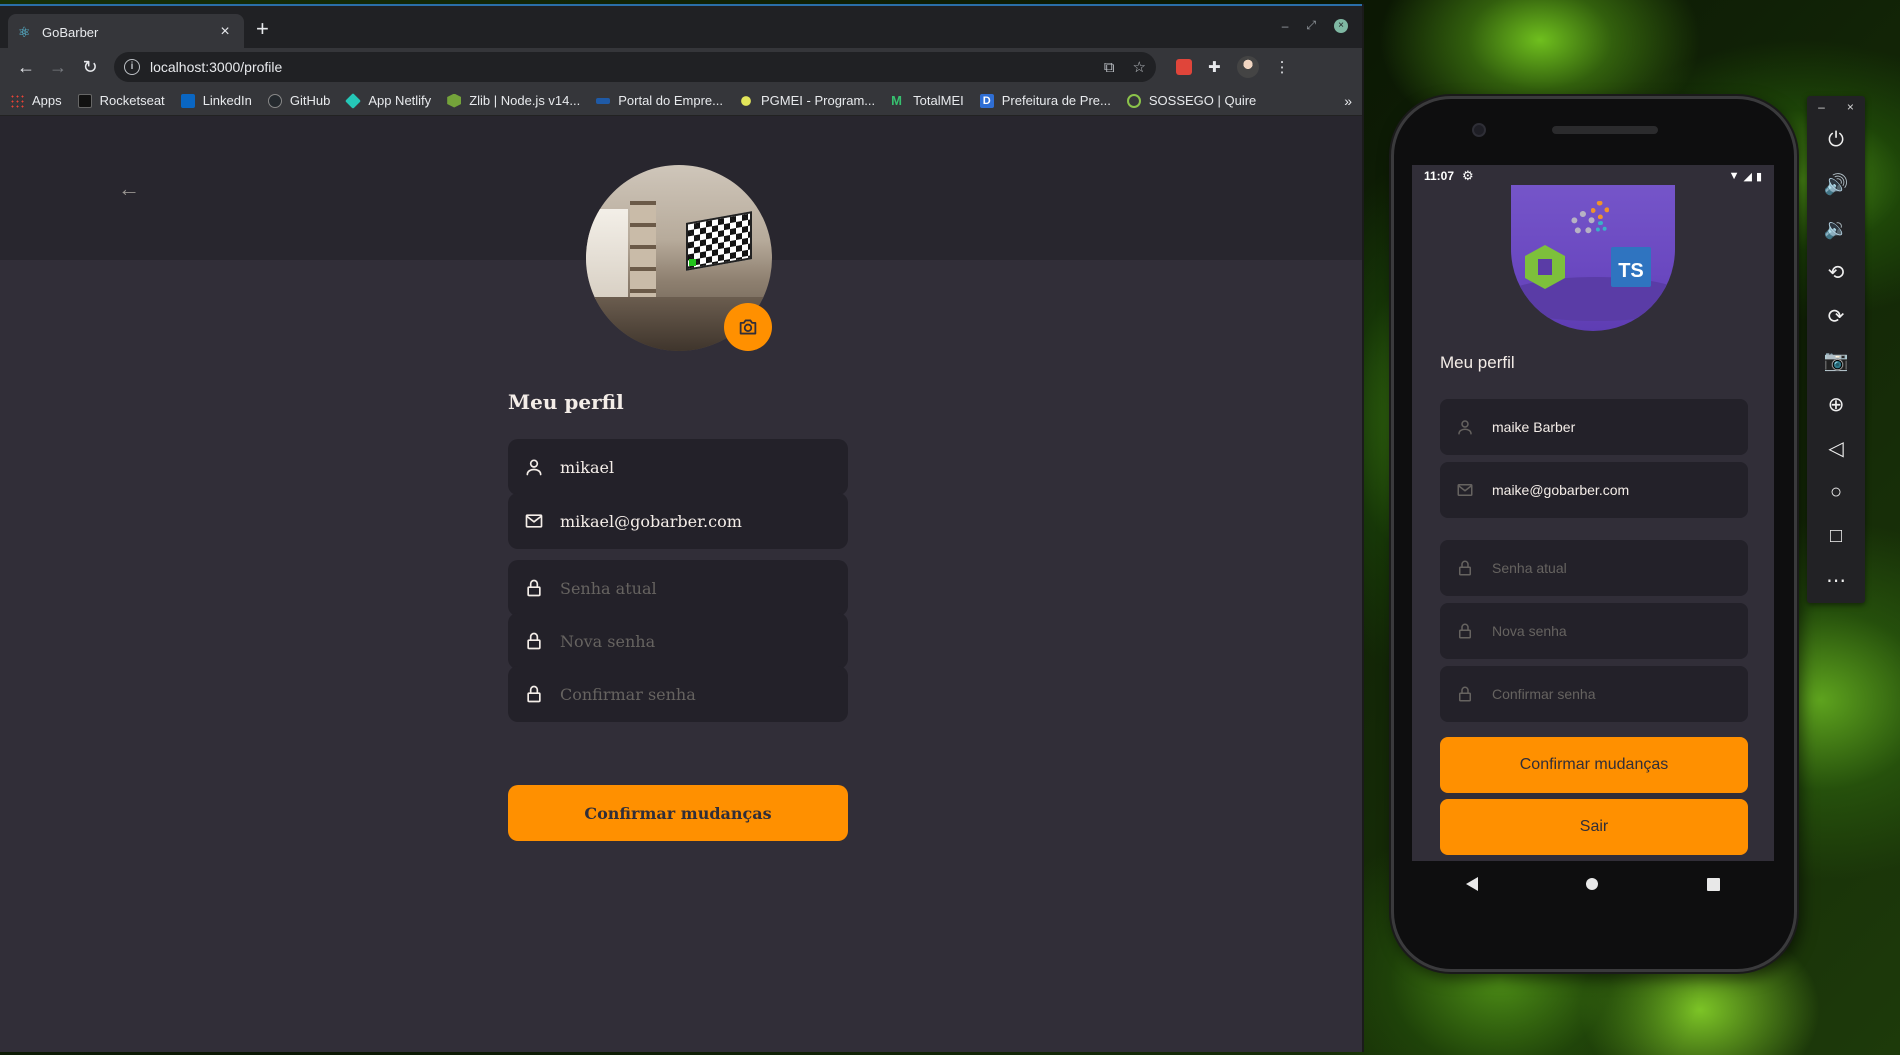 The image size is (1900, 1055). What do you see at coordinates (274, 100) in the screenshot?
I see `github-icon` at bounding box center [274, 100].